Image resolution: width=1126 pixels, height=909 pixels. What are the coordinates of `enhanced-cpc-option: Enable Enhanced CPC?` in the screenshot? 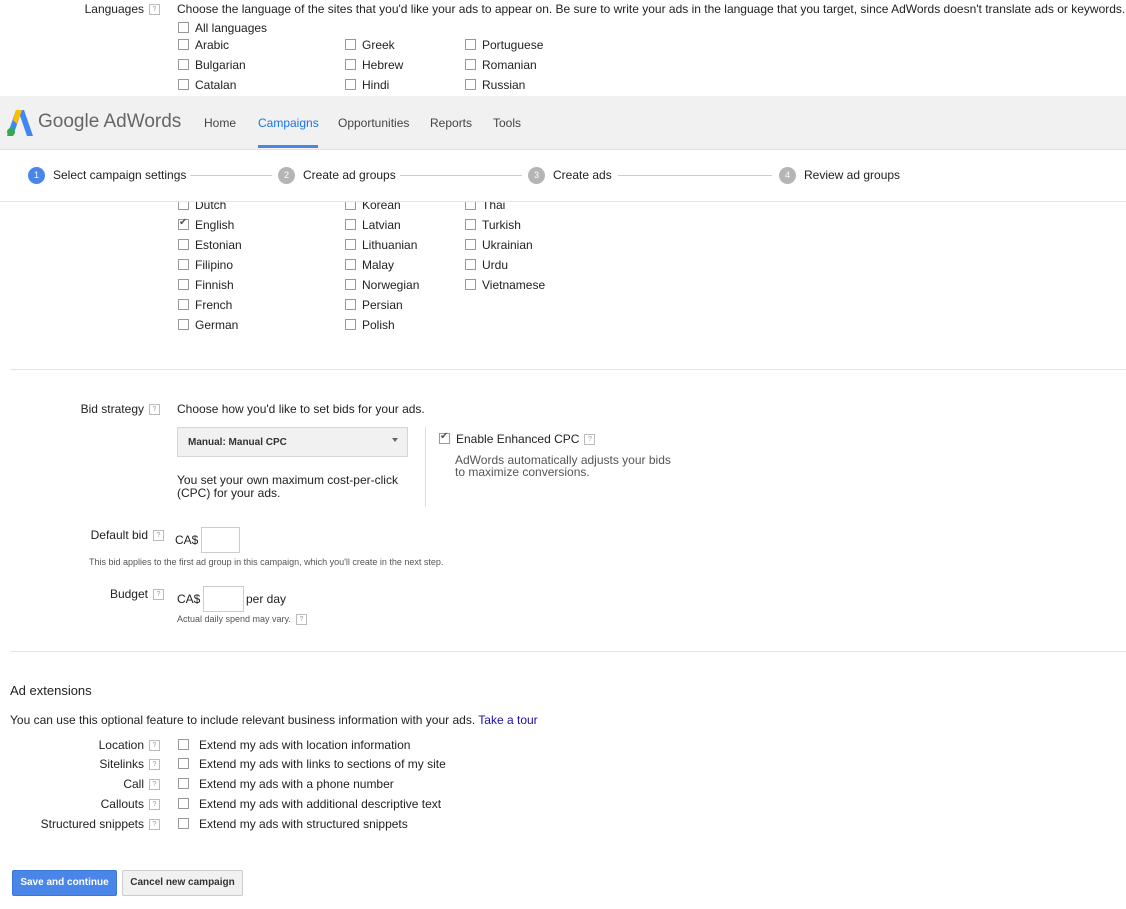 It's located at (517, 438).